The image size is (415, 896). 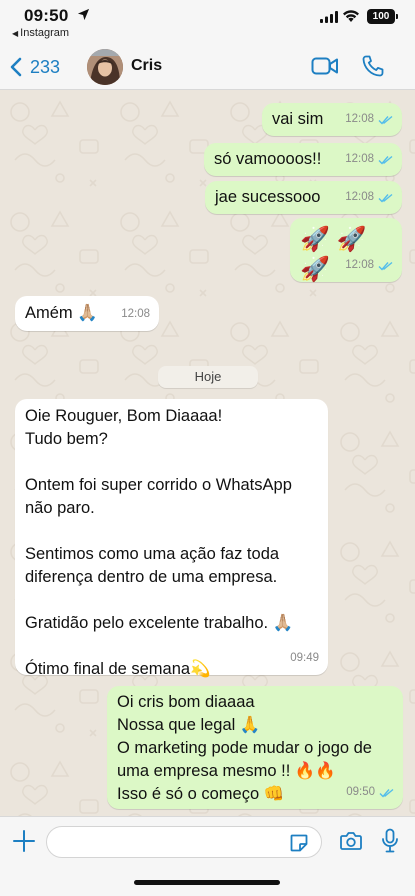 I want to click on message-bubble: 🚀 🚀 🚀 12:08, so click(x=346, y=250).